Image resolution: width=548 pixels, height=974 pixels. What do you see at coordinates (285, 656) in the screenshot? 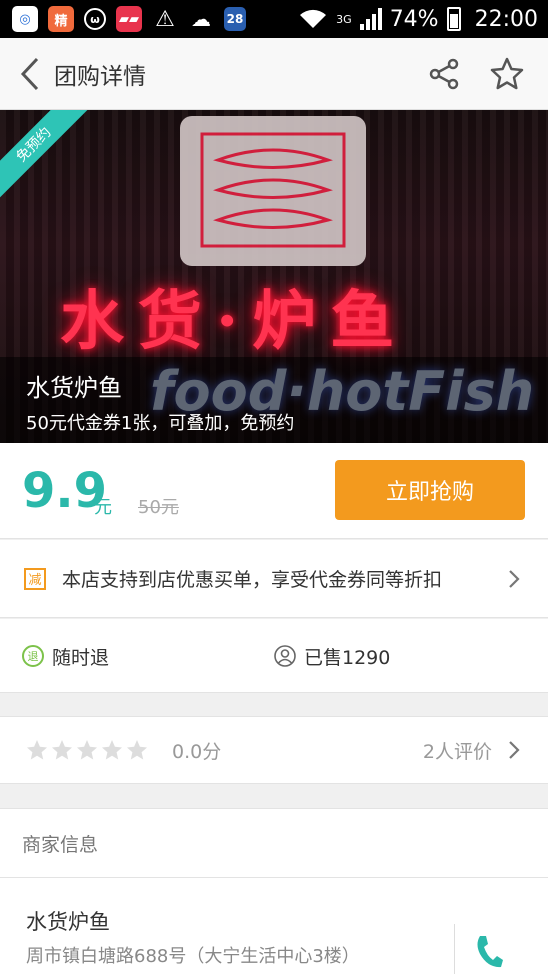
I see `user-icon` at bounding box center [285, 656].